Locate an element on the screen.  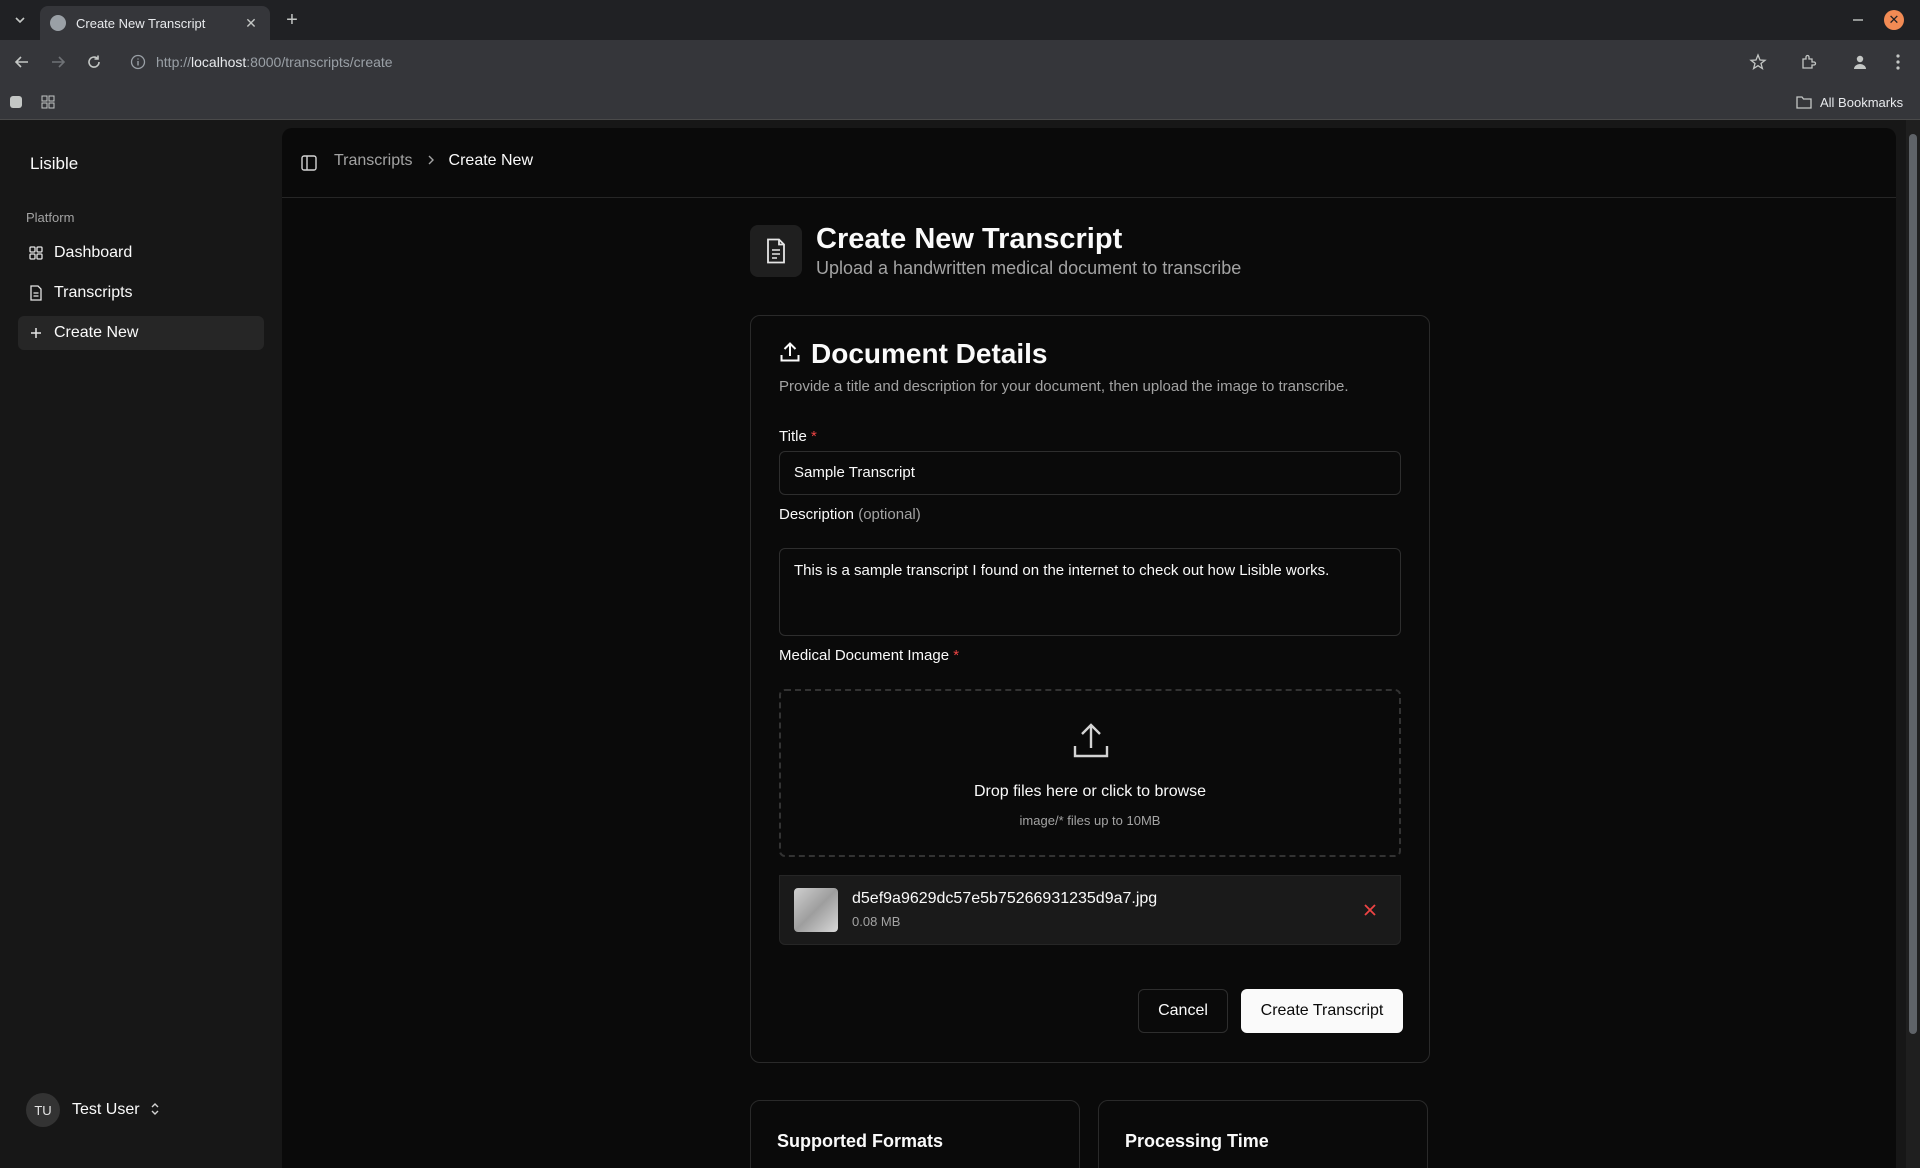
tab-title: Create New Transcript is located at coordinates (141, 23).